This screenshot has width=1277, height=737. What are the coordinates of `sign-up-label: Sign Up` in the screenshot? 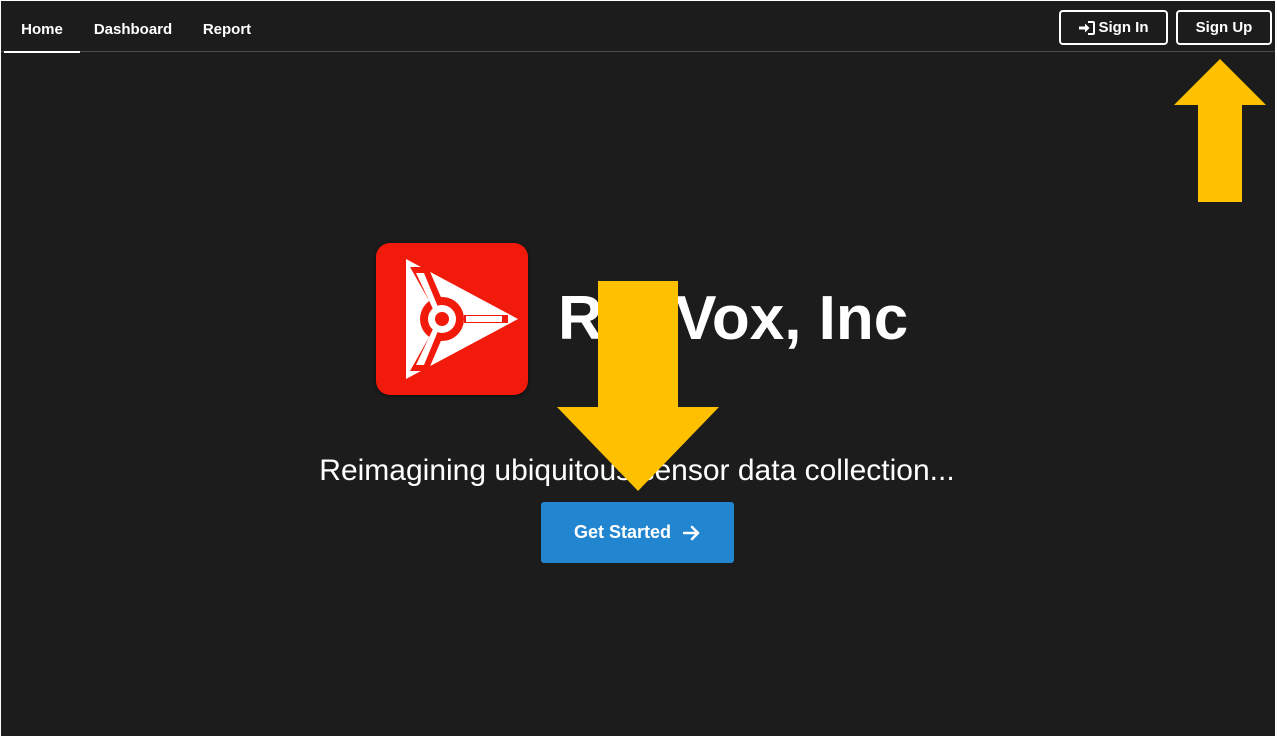 It's located at (1224, 27).